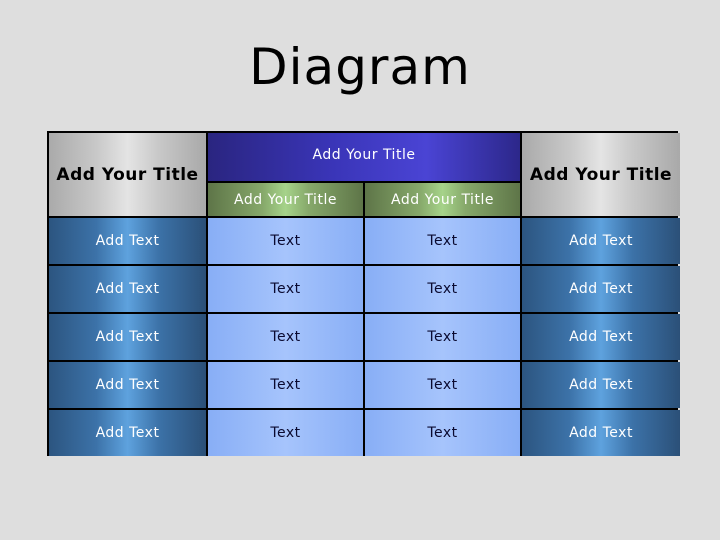  Describe the element at coordinates (127, 385) in the screenshot. I see `table-cell-row4-col1: Add Text` at that location.